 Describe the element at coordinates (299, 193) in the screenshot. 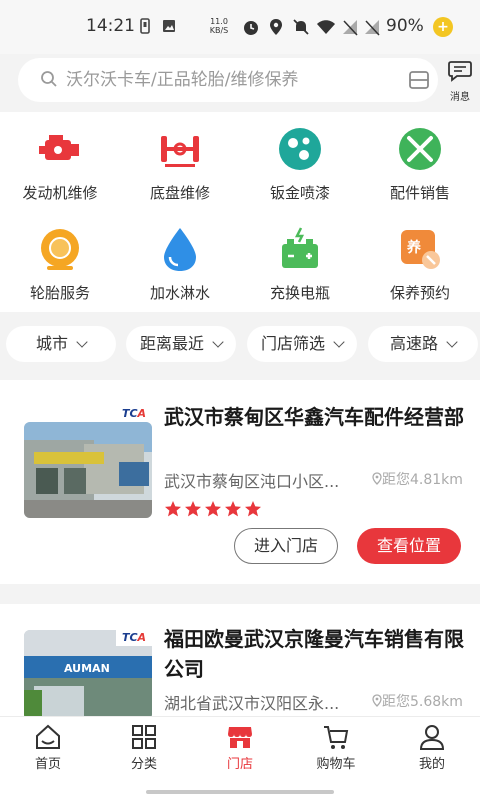

I see `category-label: 钣金喷漆` at that location.